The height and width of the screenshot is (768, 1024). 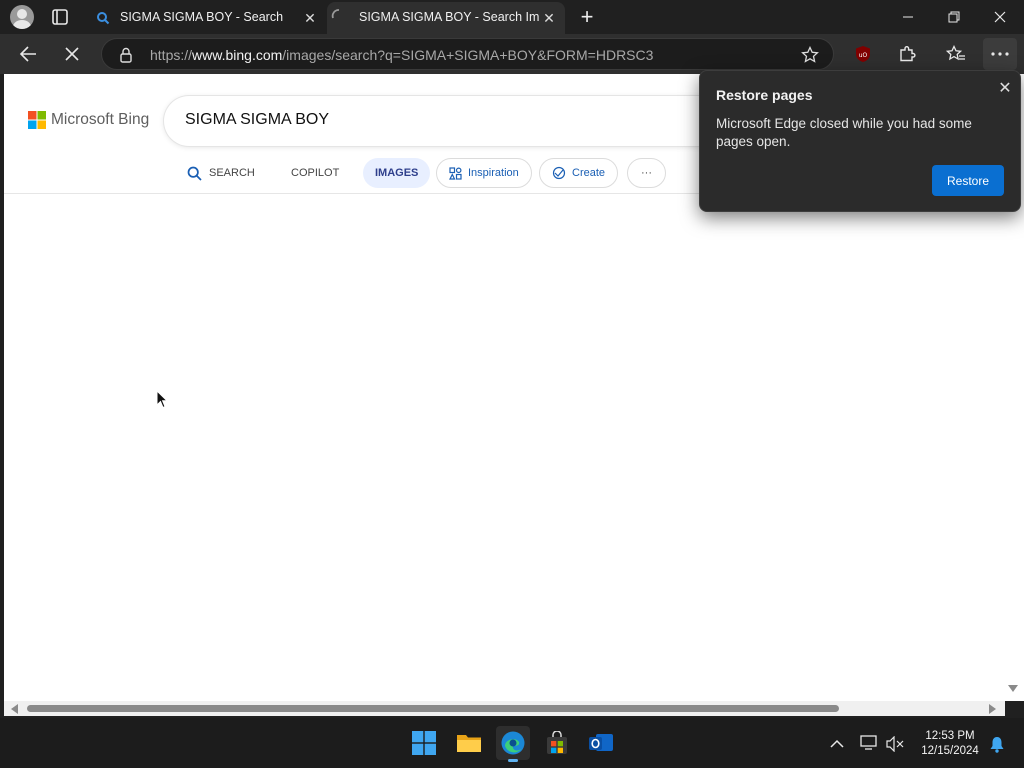 What do you see at coordinates (60, 17) in the screenshot?
I see `tab-actions-icon` at bounding box center [60, 17].